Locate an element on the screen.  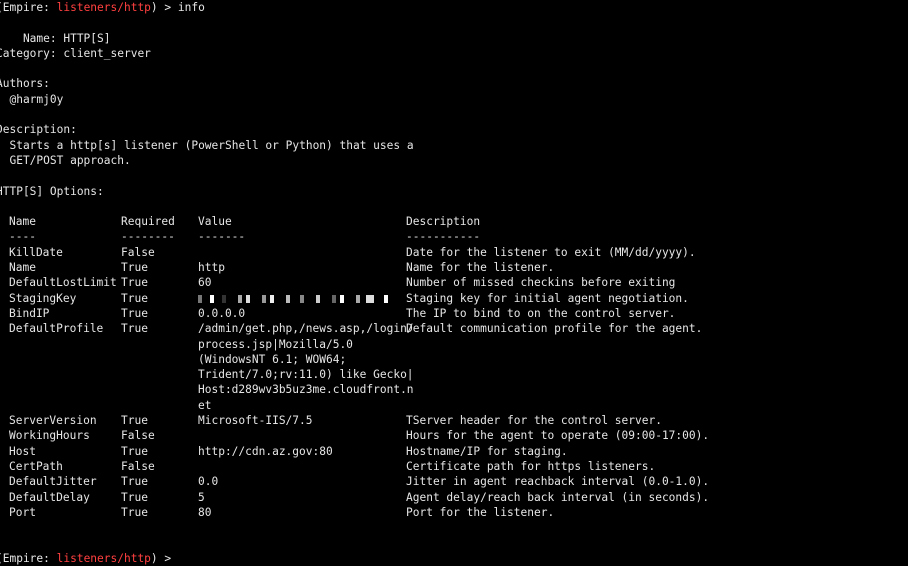
option-value: 5 is located at coordinates (201, 497).